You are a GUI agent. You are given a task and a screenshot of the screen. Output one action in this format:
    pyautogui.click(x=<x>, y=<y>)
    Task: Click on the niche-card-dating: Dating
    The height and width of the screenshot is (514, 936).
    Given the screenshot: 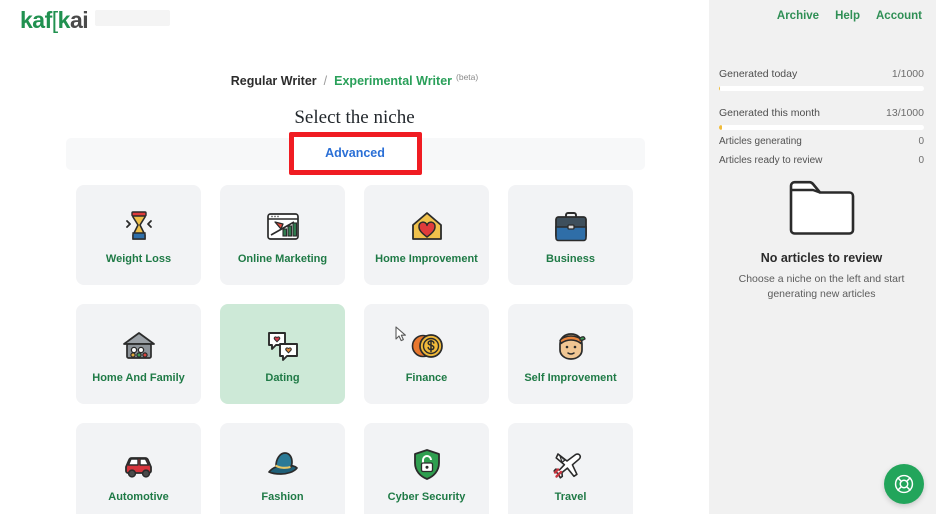 What is the action you would take?
    pyautogui.click(x=282, y=354)
    